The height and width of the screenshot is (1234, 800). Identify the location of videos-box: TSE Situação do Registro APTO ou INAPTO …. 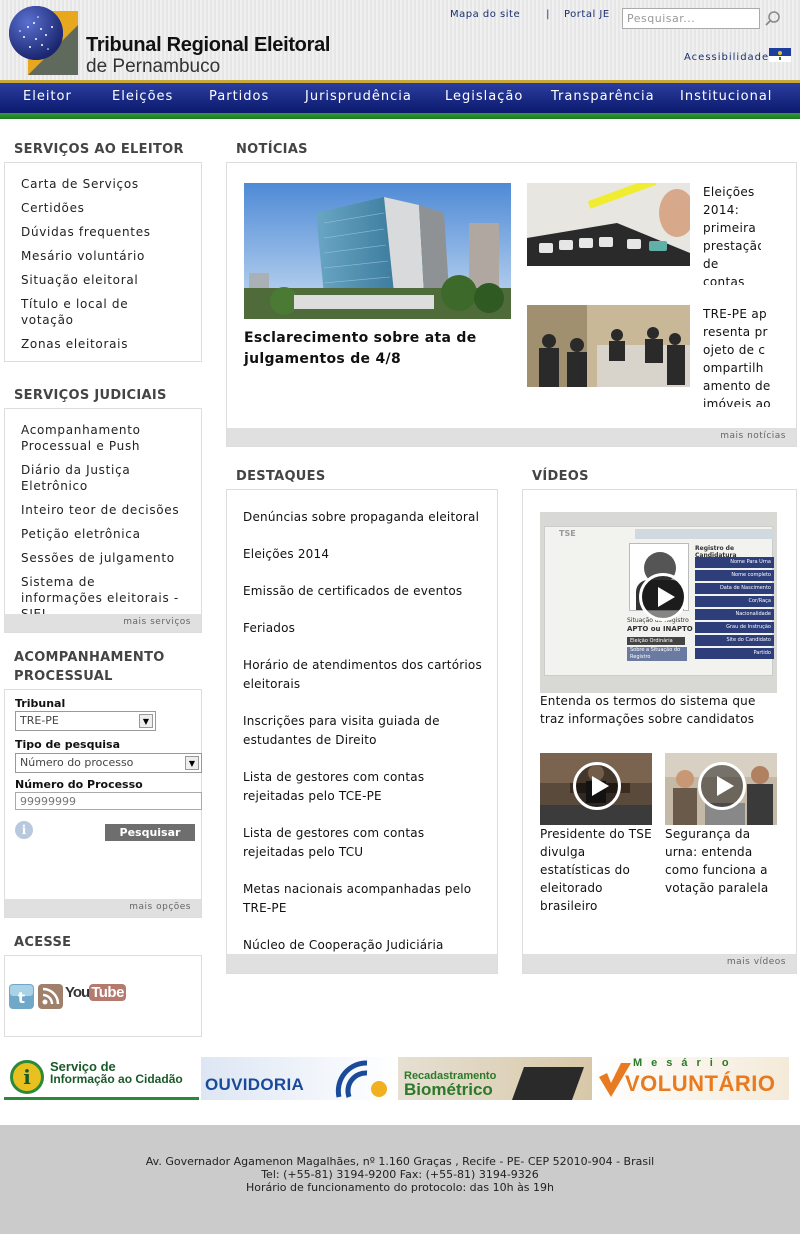
(659, 731).